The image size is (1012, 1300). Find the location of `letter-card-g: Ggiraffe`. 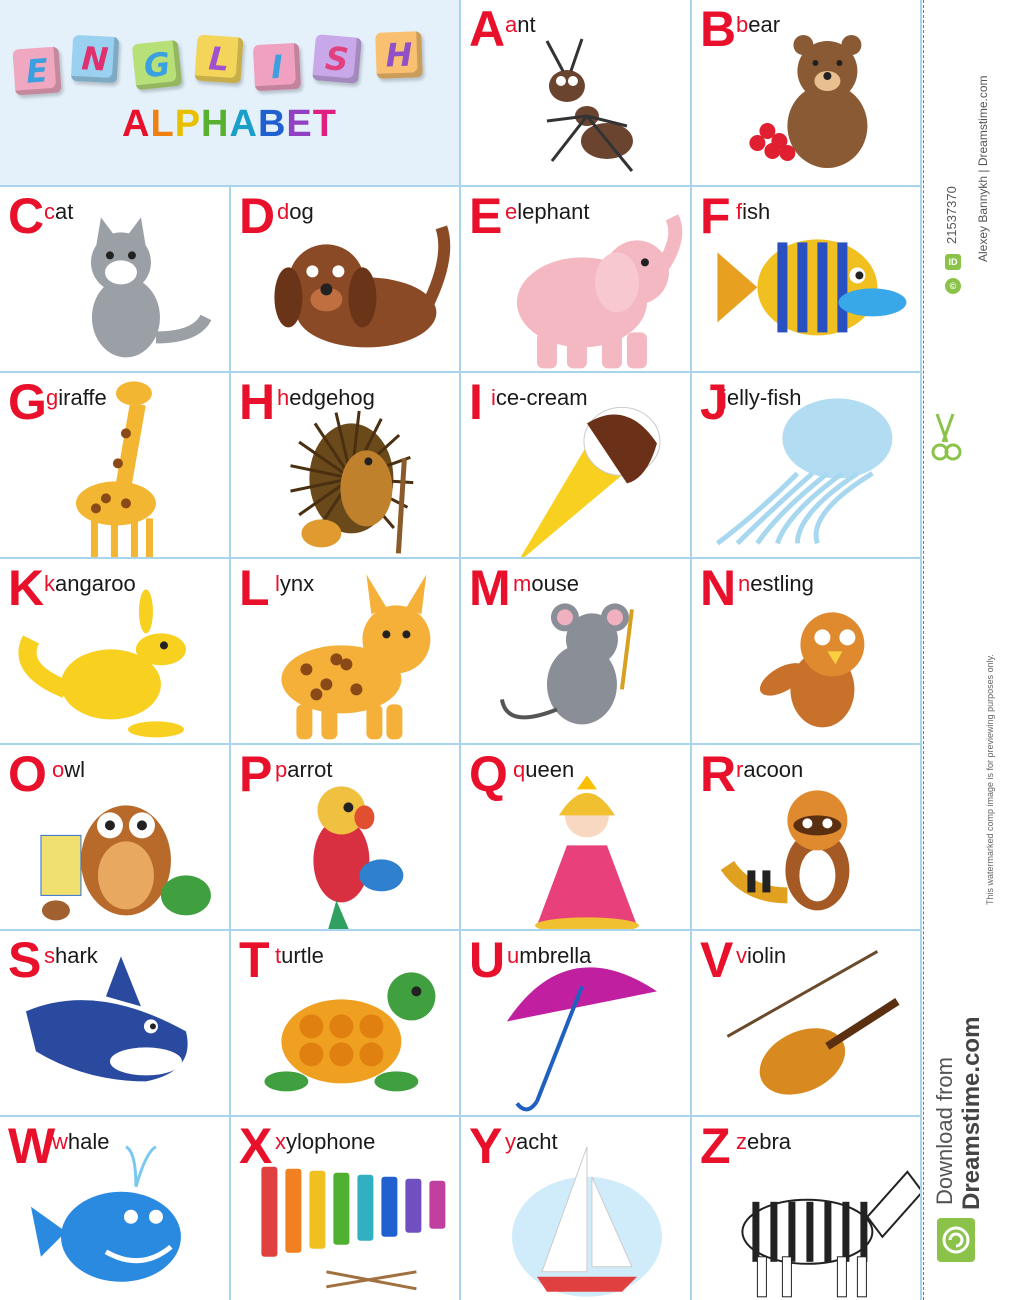

letter-card-g: Ggiraffe is located at coordinates (114, 465).